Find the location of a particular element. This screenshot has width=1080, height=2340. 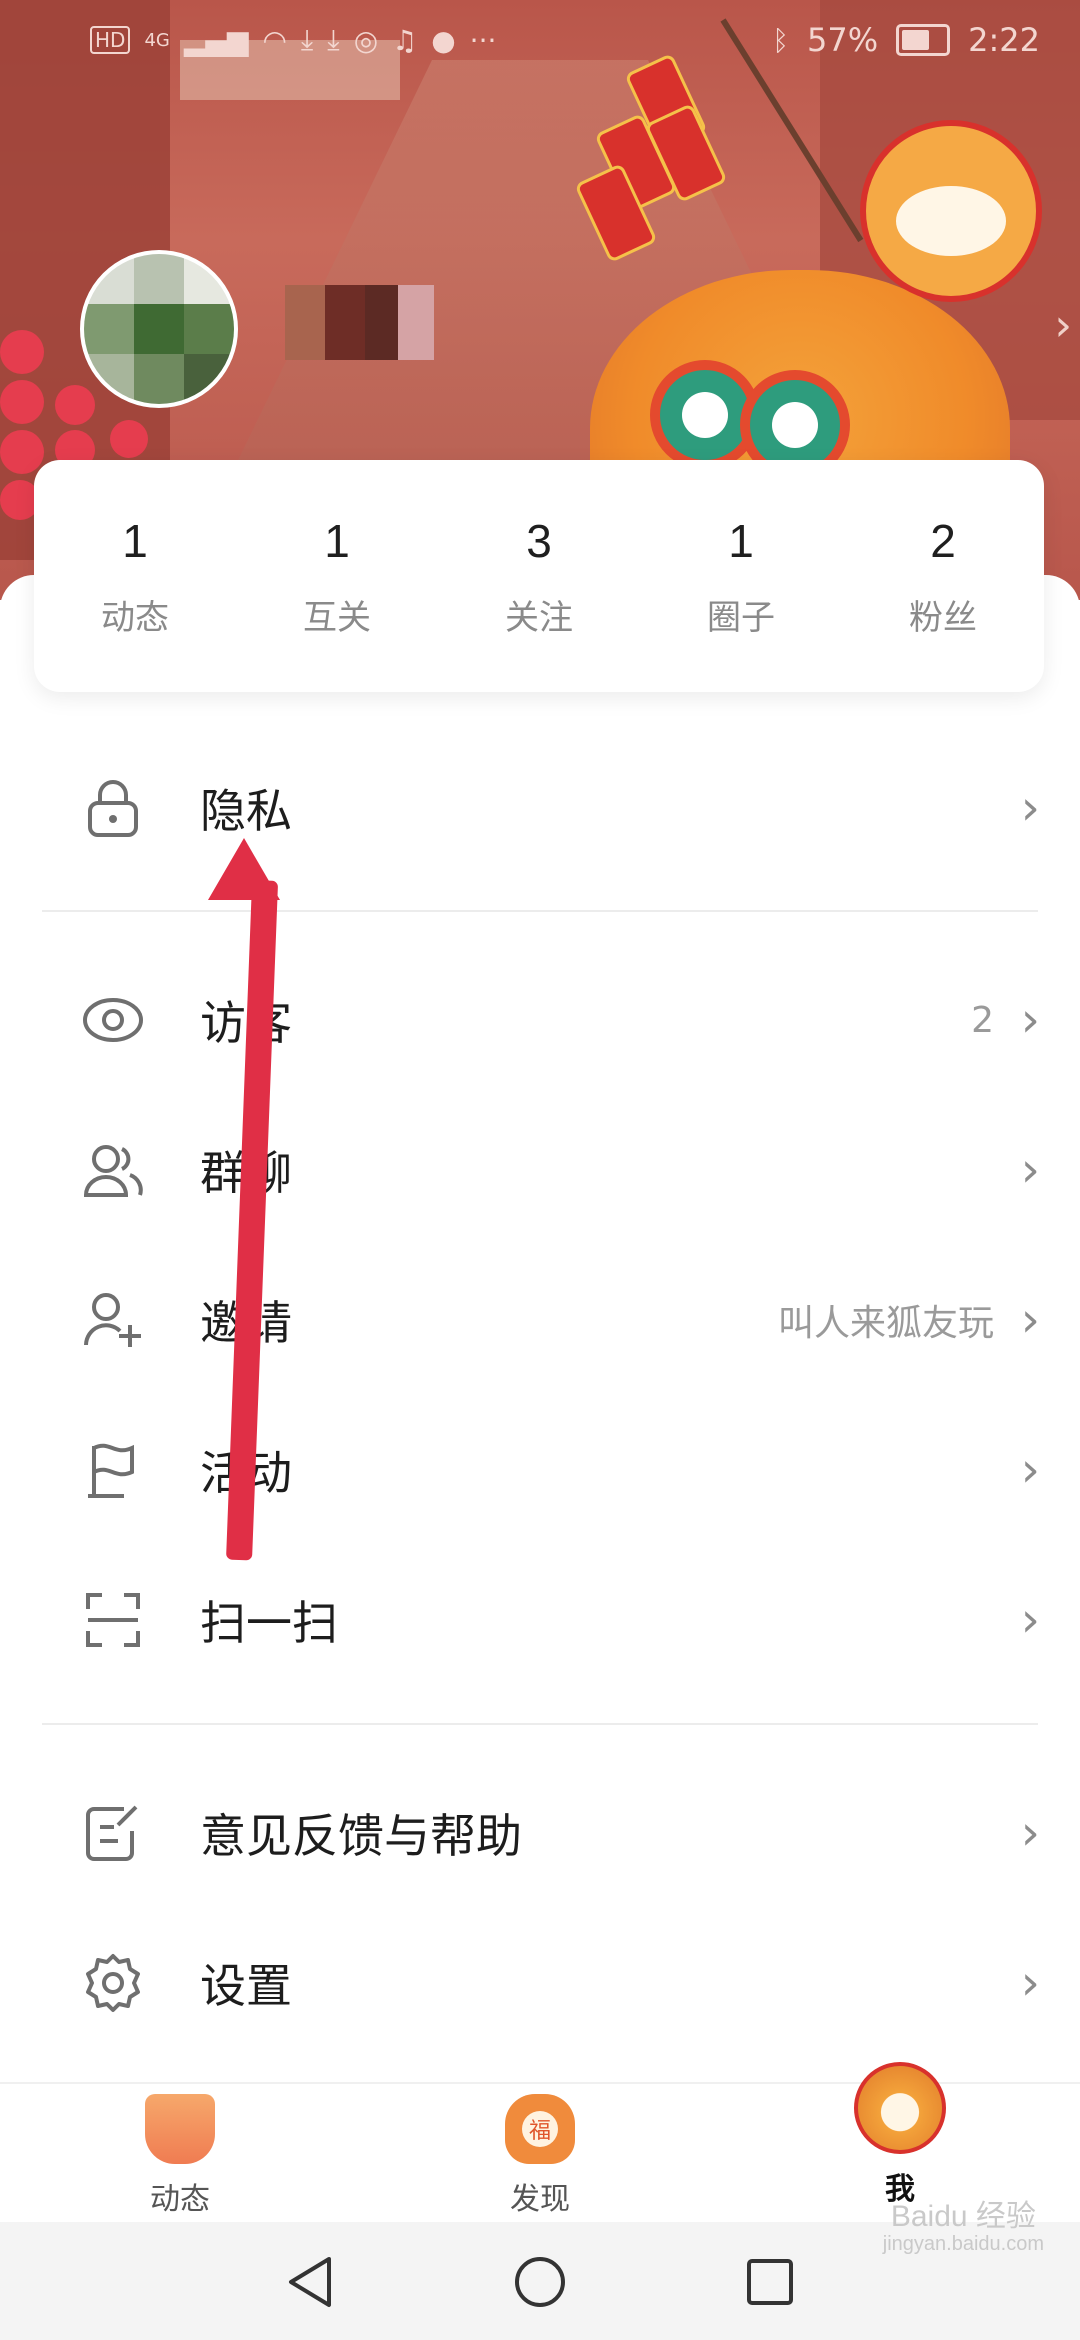

lucky-bag-badge: 福 is located at coordinates (540, 2129).